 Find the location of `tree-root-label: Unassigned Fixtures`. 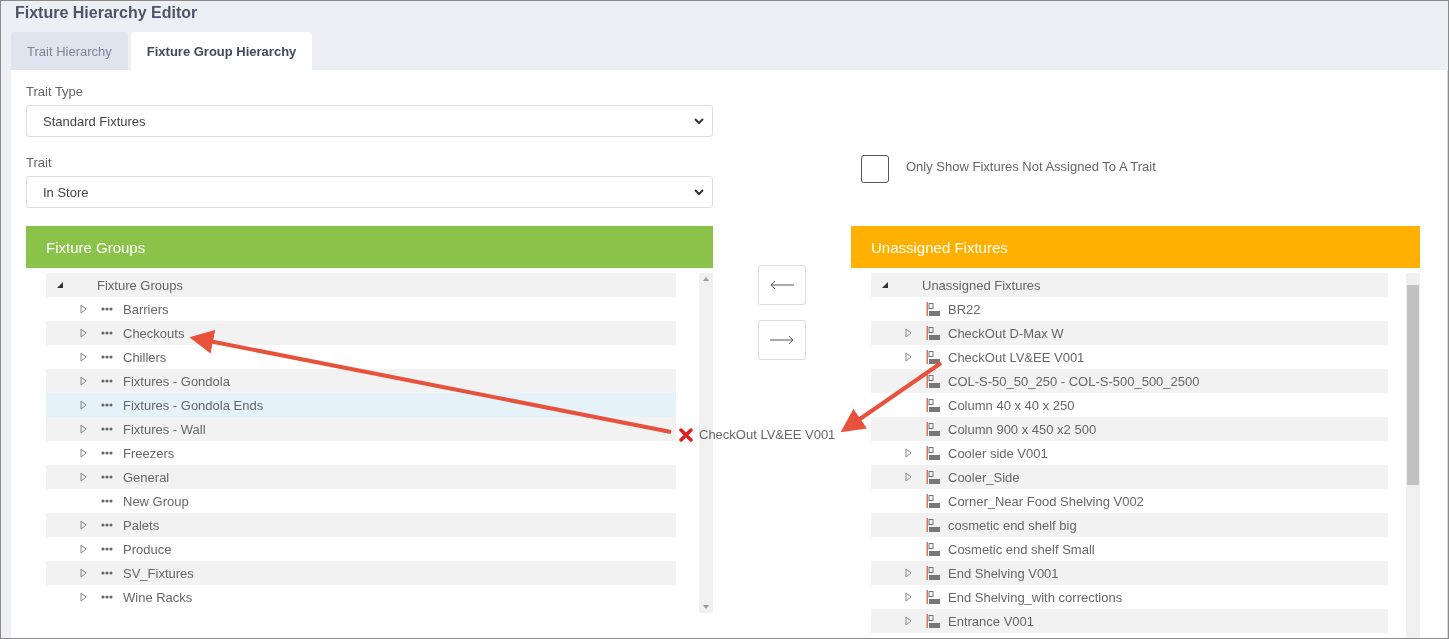

tree-root-label: Unassigned Fixtures is located at coordinates (981, 285).